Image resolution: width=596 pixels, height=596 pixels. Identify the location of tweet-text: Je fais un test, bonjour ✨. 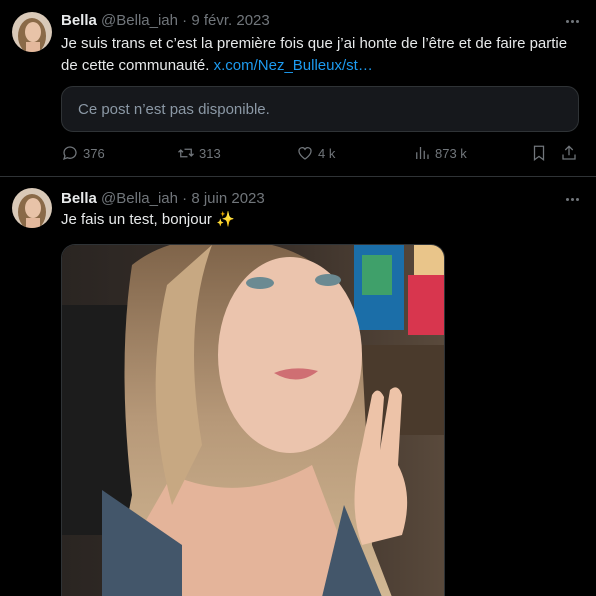
(321, 220).